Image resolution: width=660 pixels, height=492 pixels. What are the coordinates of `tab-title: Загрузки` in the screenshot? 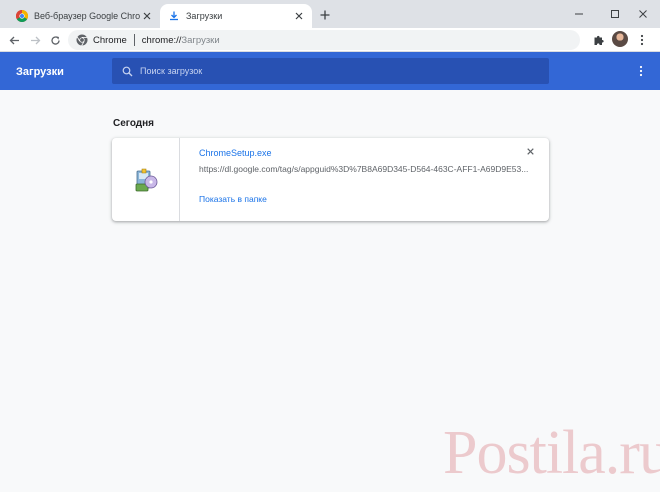 It's located at (204, 16).